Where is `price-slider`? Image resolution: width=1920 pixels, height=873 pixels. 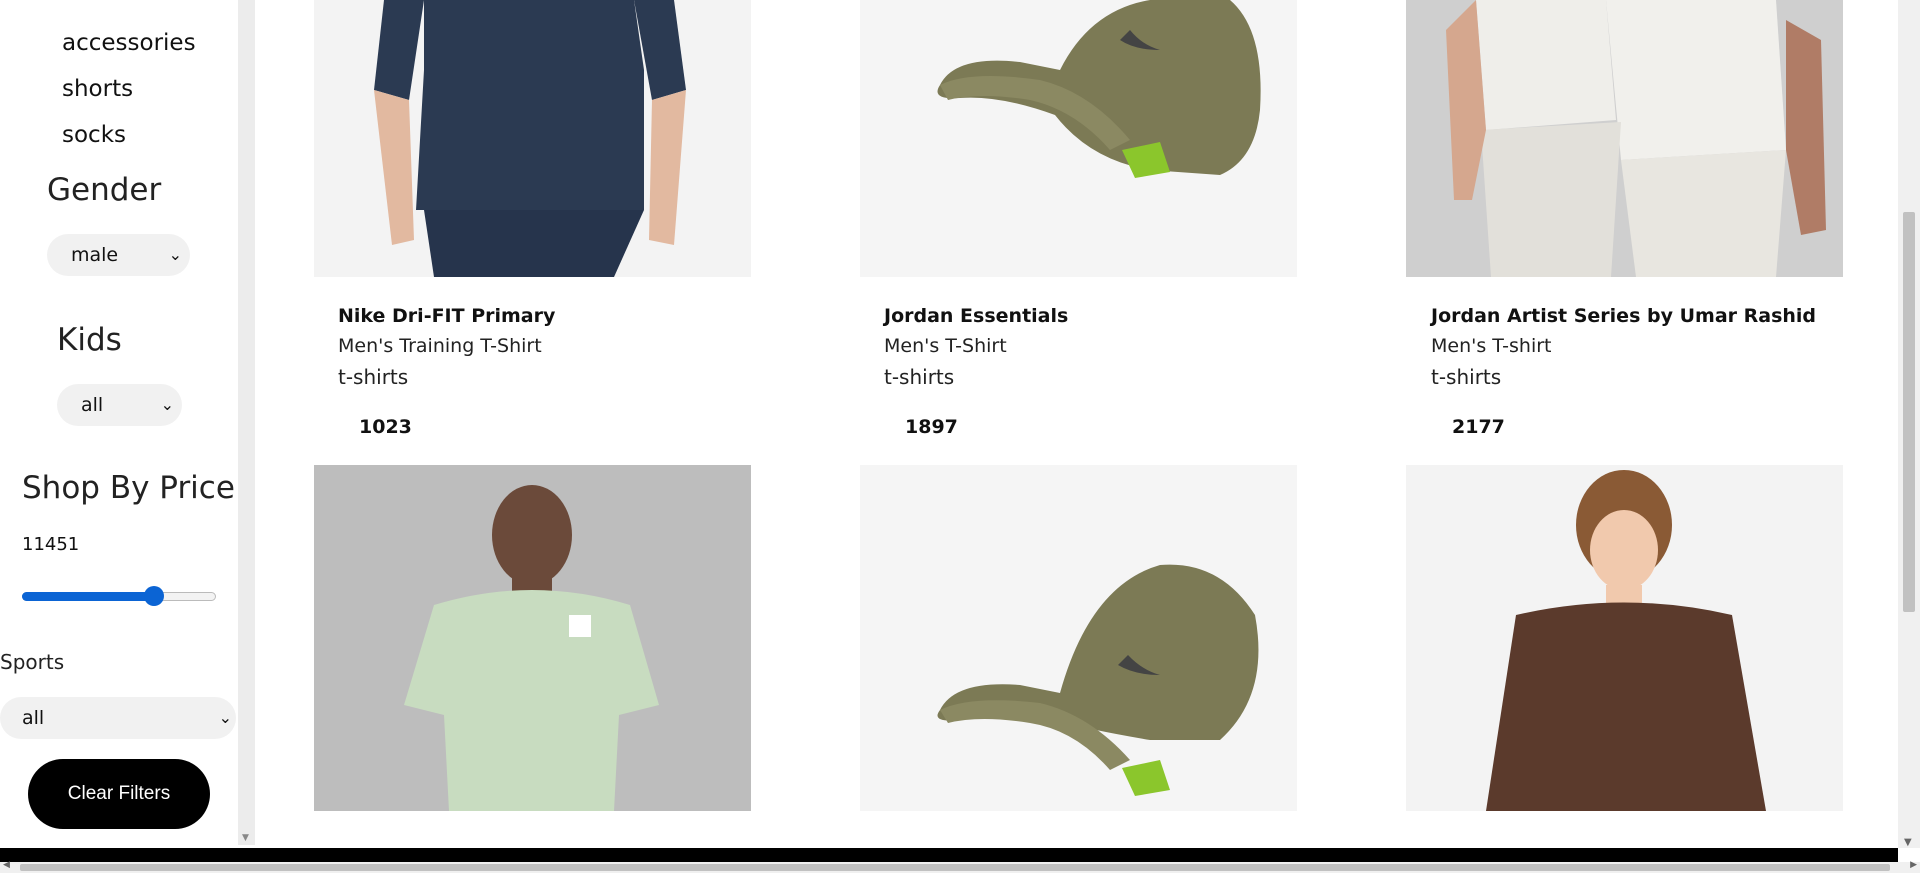 price-slider is located at coordinates (119, 596).